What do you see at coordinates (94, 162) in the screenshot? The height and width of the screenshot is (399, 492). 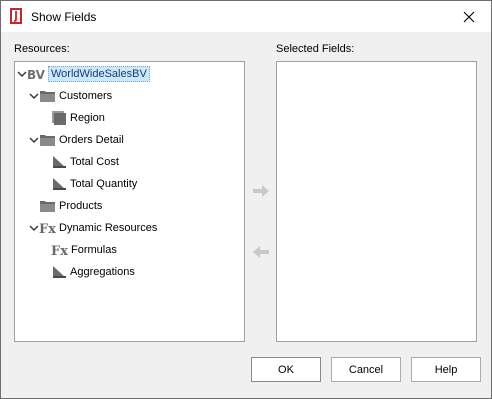 I see `tree-item-label: Total Cost` at bounding box center [94, 162].